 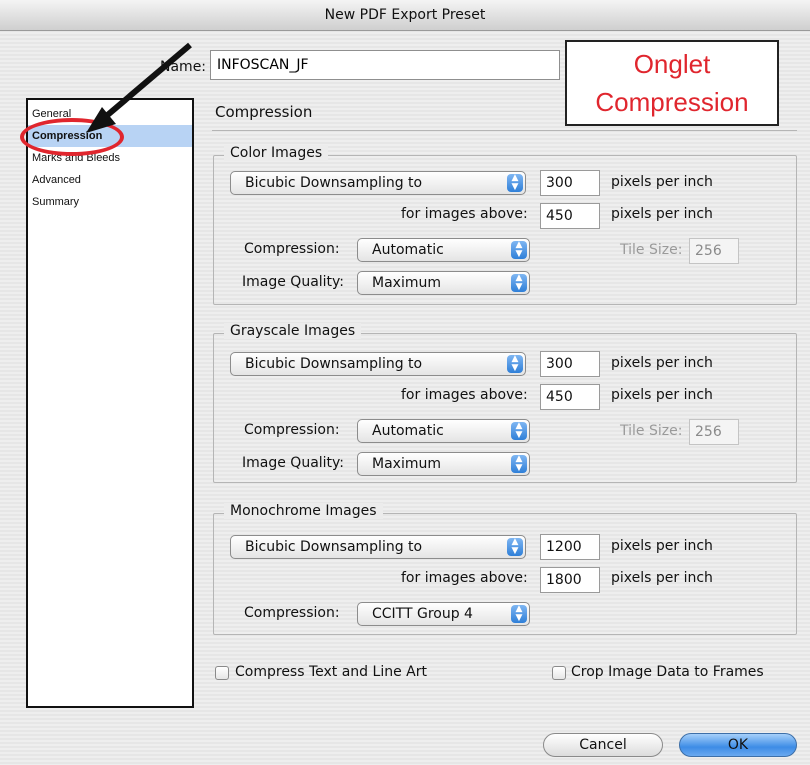 I want to click on color-quality-popup: Maximum ▲ ▼, so click(x=443, y=283).